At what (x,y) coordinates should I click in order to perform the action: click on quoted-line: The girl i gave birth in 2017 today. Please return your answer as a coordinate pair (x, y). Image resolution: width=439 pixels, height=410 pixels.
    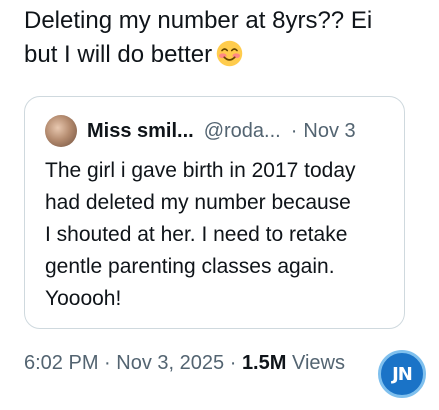
    Looking at the image, I should click on (200, 170).